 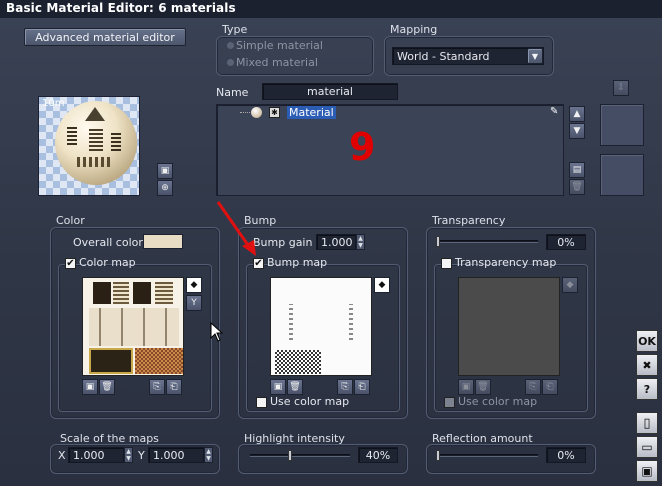 I want to click on overall-color-label: Overall color:, so click(x=110, y=242).